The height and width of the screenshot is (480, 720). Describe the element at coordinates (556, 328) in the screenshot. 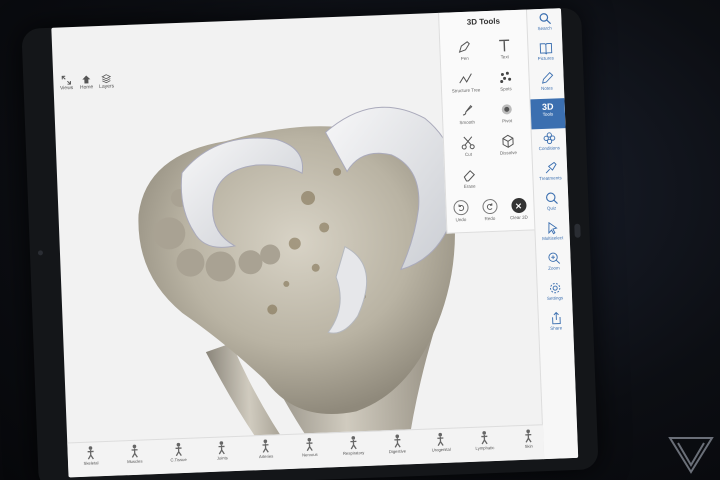

I see `sidebar-label-share: Share` at that location.